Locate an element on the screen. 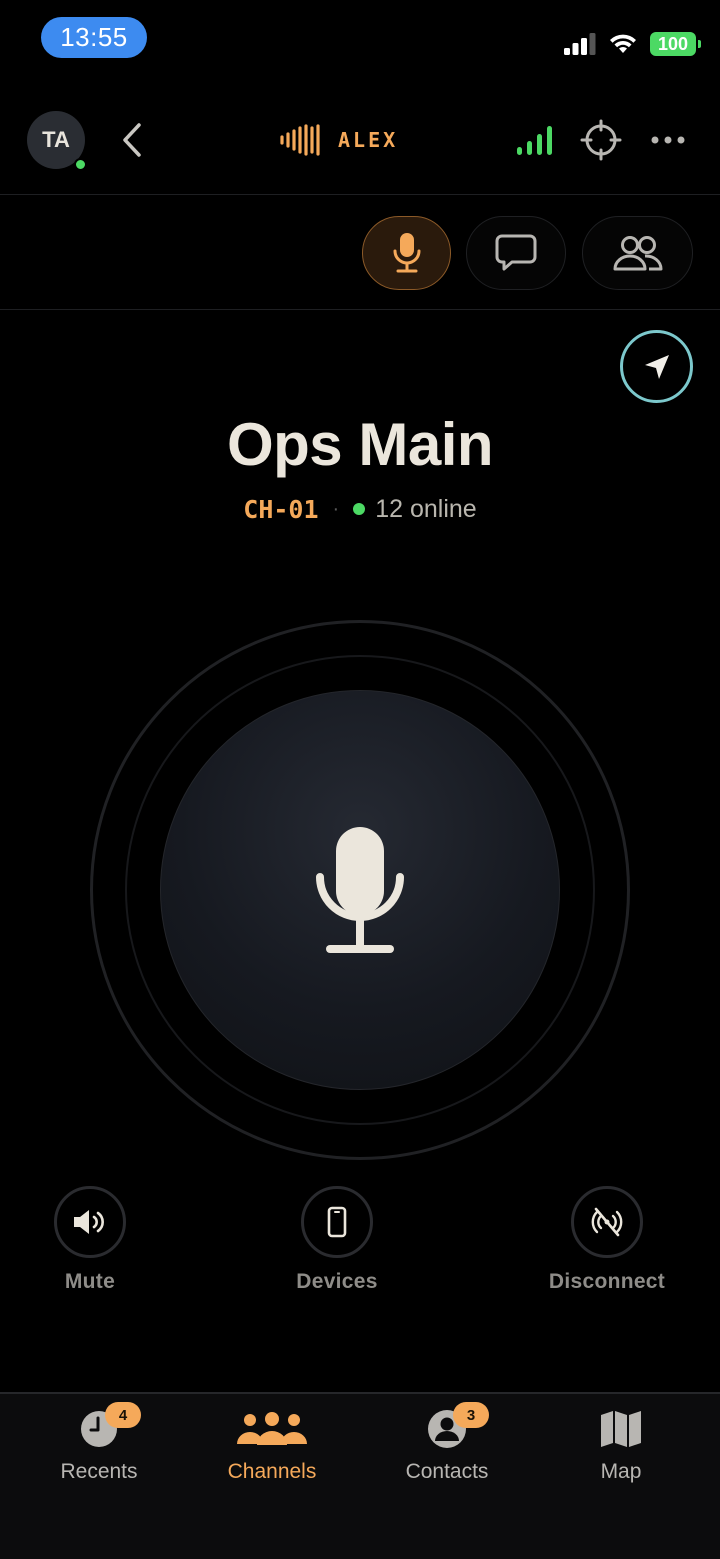 The height and width of the screenshot is (1559, 720). devices-button is located at coordinates (337, 1222).